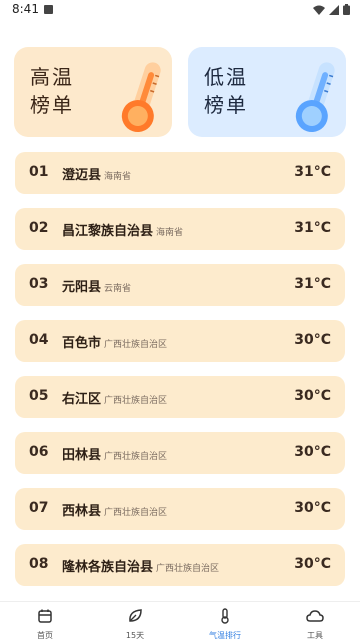 This screenshot has width=360, height=641. Describe the element at coordinates (226, 91) in the screenshot. I see `low-temp-title: 低温 榜单` at that location.